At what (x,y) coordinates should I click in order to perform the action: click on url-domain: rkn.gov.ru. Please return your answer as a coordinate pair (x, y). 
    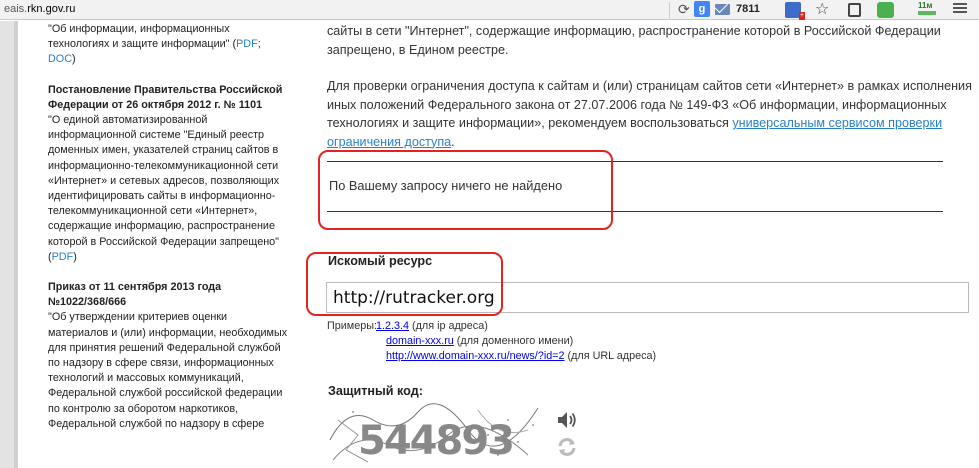
    Looking at the image, I should click on (51, 9).